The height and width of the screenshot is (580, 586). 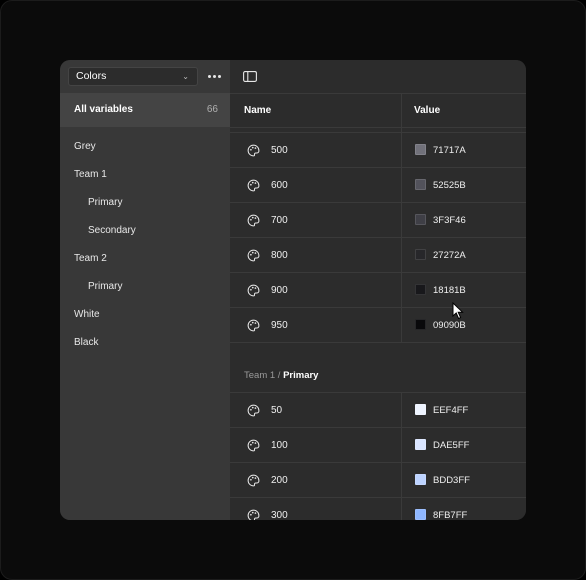 What do you see at coordinates (133, 76) in the screenshot?
I see `collection-select: Colors ⌄` at bounding box center [133, 76].